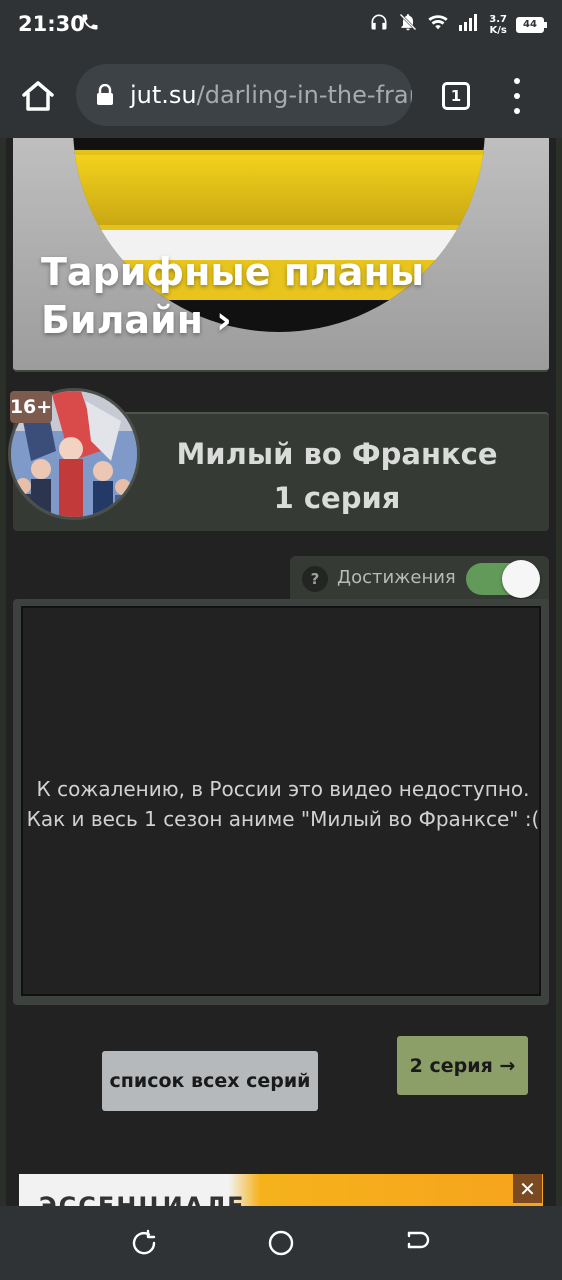 The height and width of the screenshot is (1280, 562). Describe the element at coordinates (469, 24) in the screenshot. I see `signal-icon` at that location.